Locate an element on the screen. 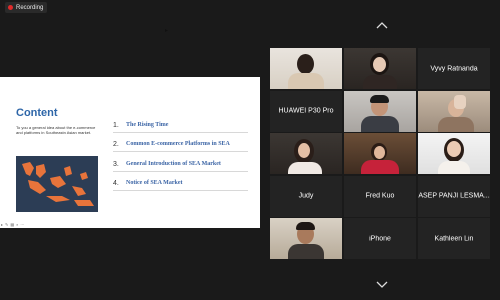 The image size is (500, 300). toc-item: 3. General Introduction of SEA Market is located at coordinates (180, 164).